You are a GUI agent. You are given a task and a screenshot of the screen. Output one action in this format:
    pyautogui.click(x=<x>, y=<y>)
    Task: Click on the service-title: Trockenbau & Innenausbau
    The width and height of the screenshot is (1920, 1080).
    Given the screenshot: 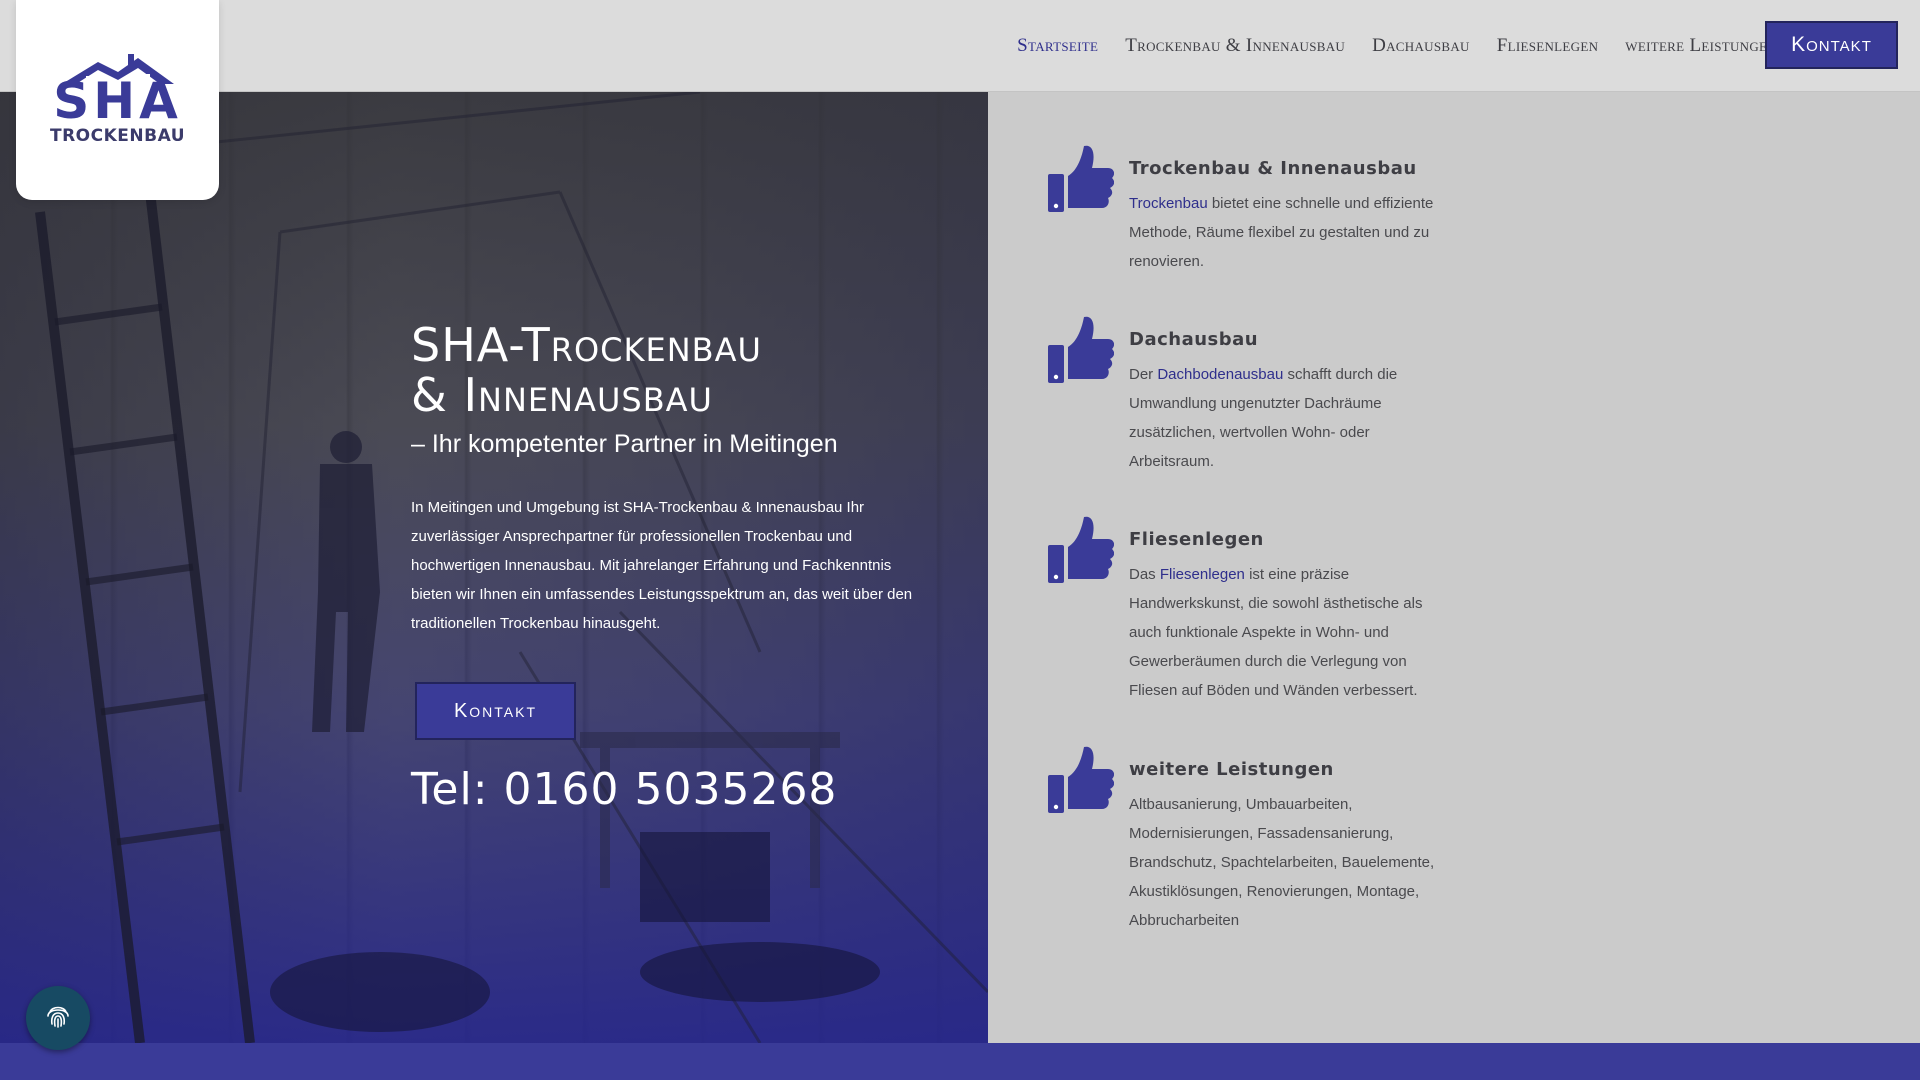 What is the action you would take?
    pyautogui.click(x=1273, y=168)
    